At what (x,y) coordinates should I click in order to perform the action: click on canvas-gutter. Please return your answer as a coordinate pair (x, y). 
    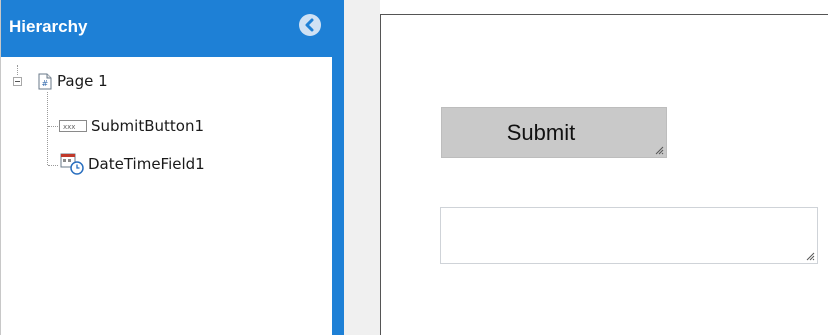
    Looking at the image, I should click on (362, 167).